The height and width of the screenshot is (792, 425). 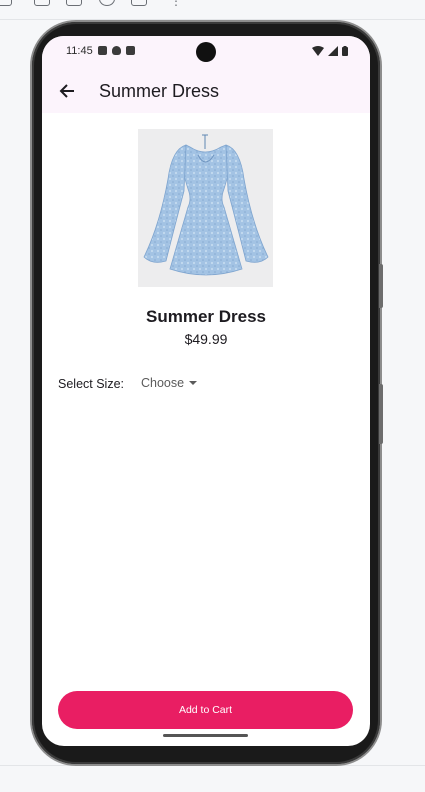 What do you see at coordinates (206, 339) in the screenshot?
I see `product-price: $49.99` at bounding box center [206, 339].